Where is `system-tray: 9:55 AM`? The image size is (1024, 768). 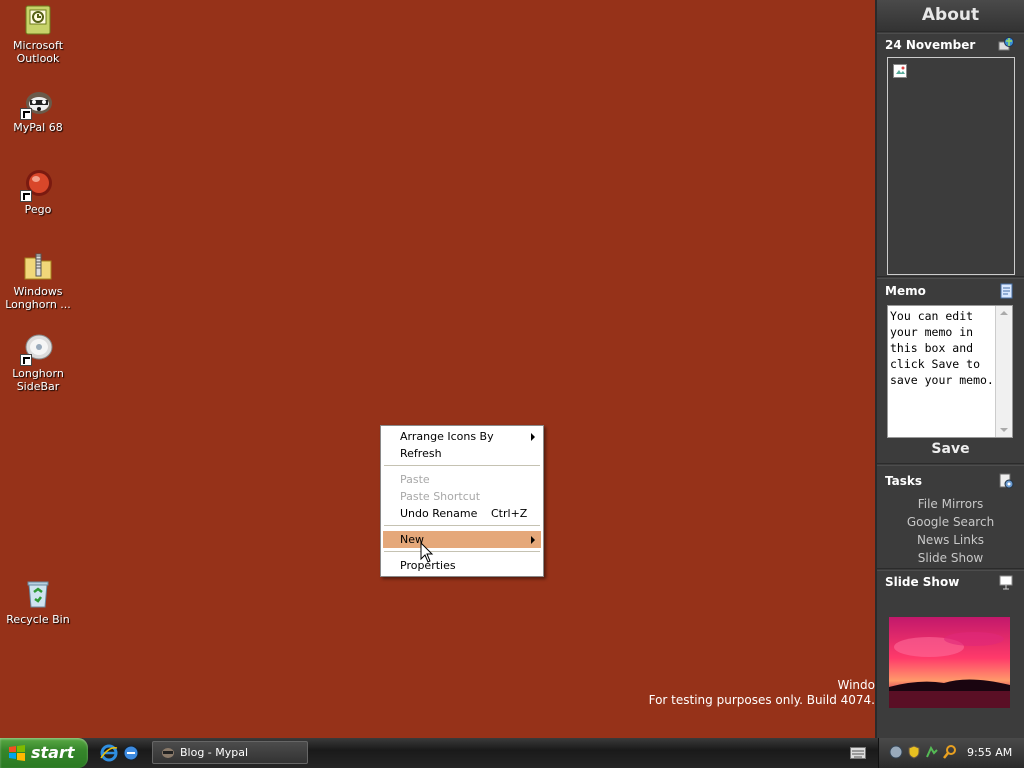
system-tray: 9:55 AM is located at coordinates (951, 753).